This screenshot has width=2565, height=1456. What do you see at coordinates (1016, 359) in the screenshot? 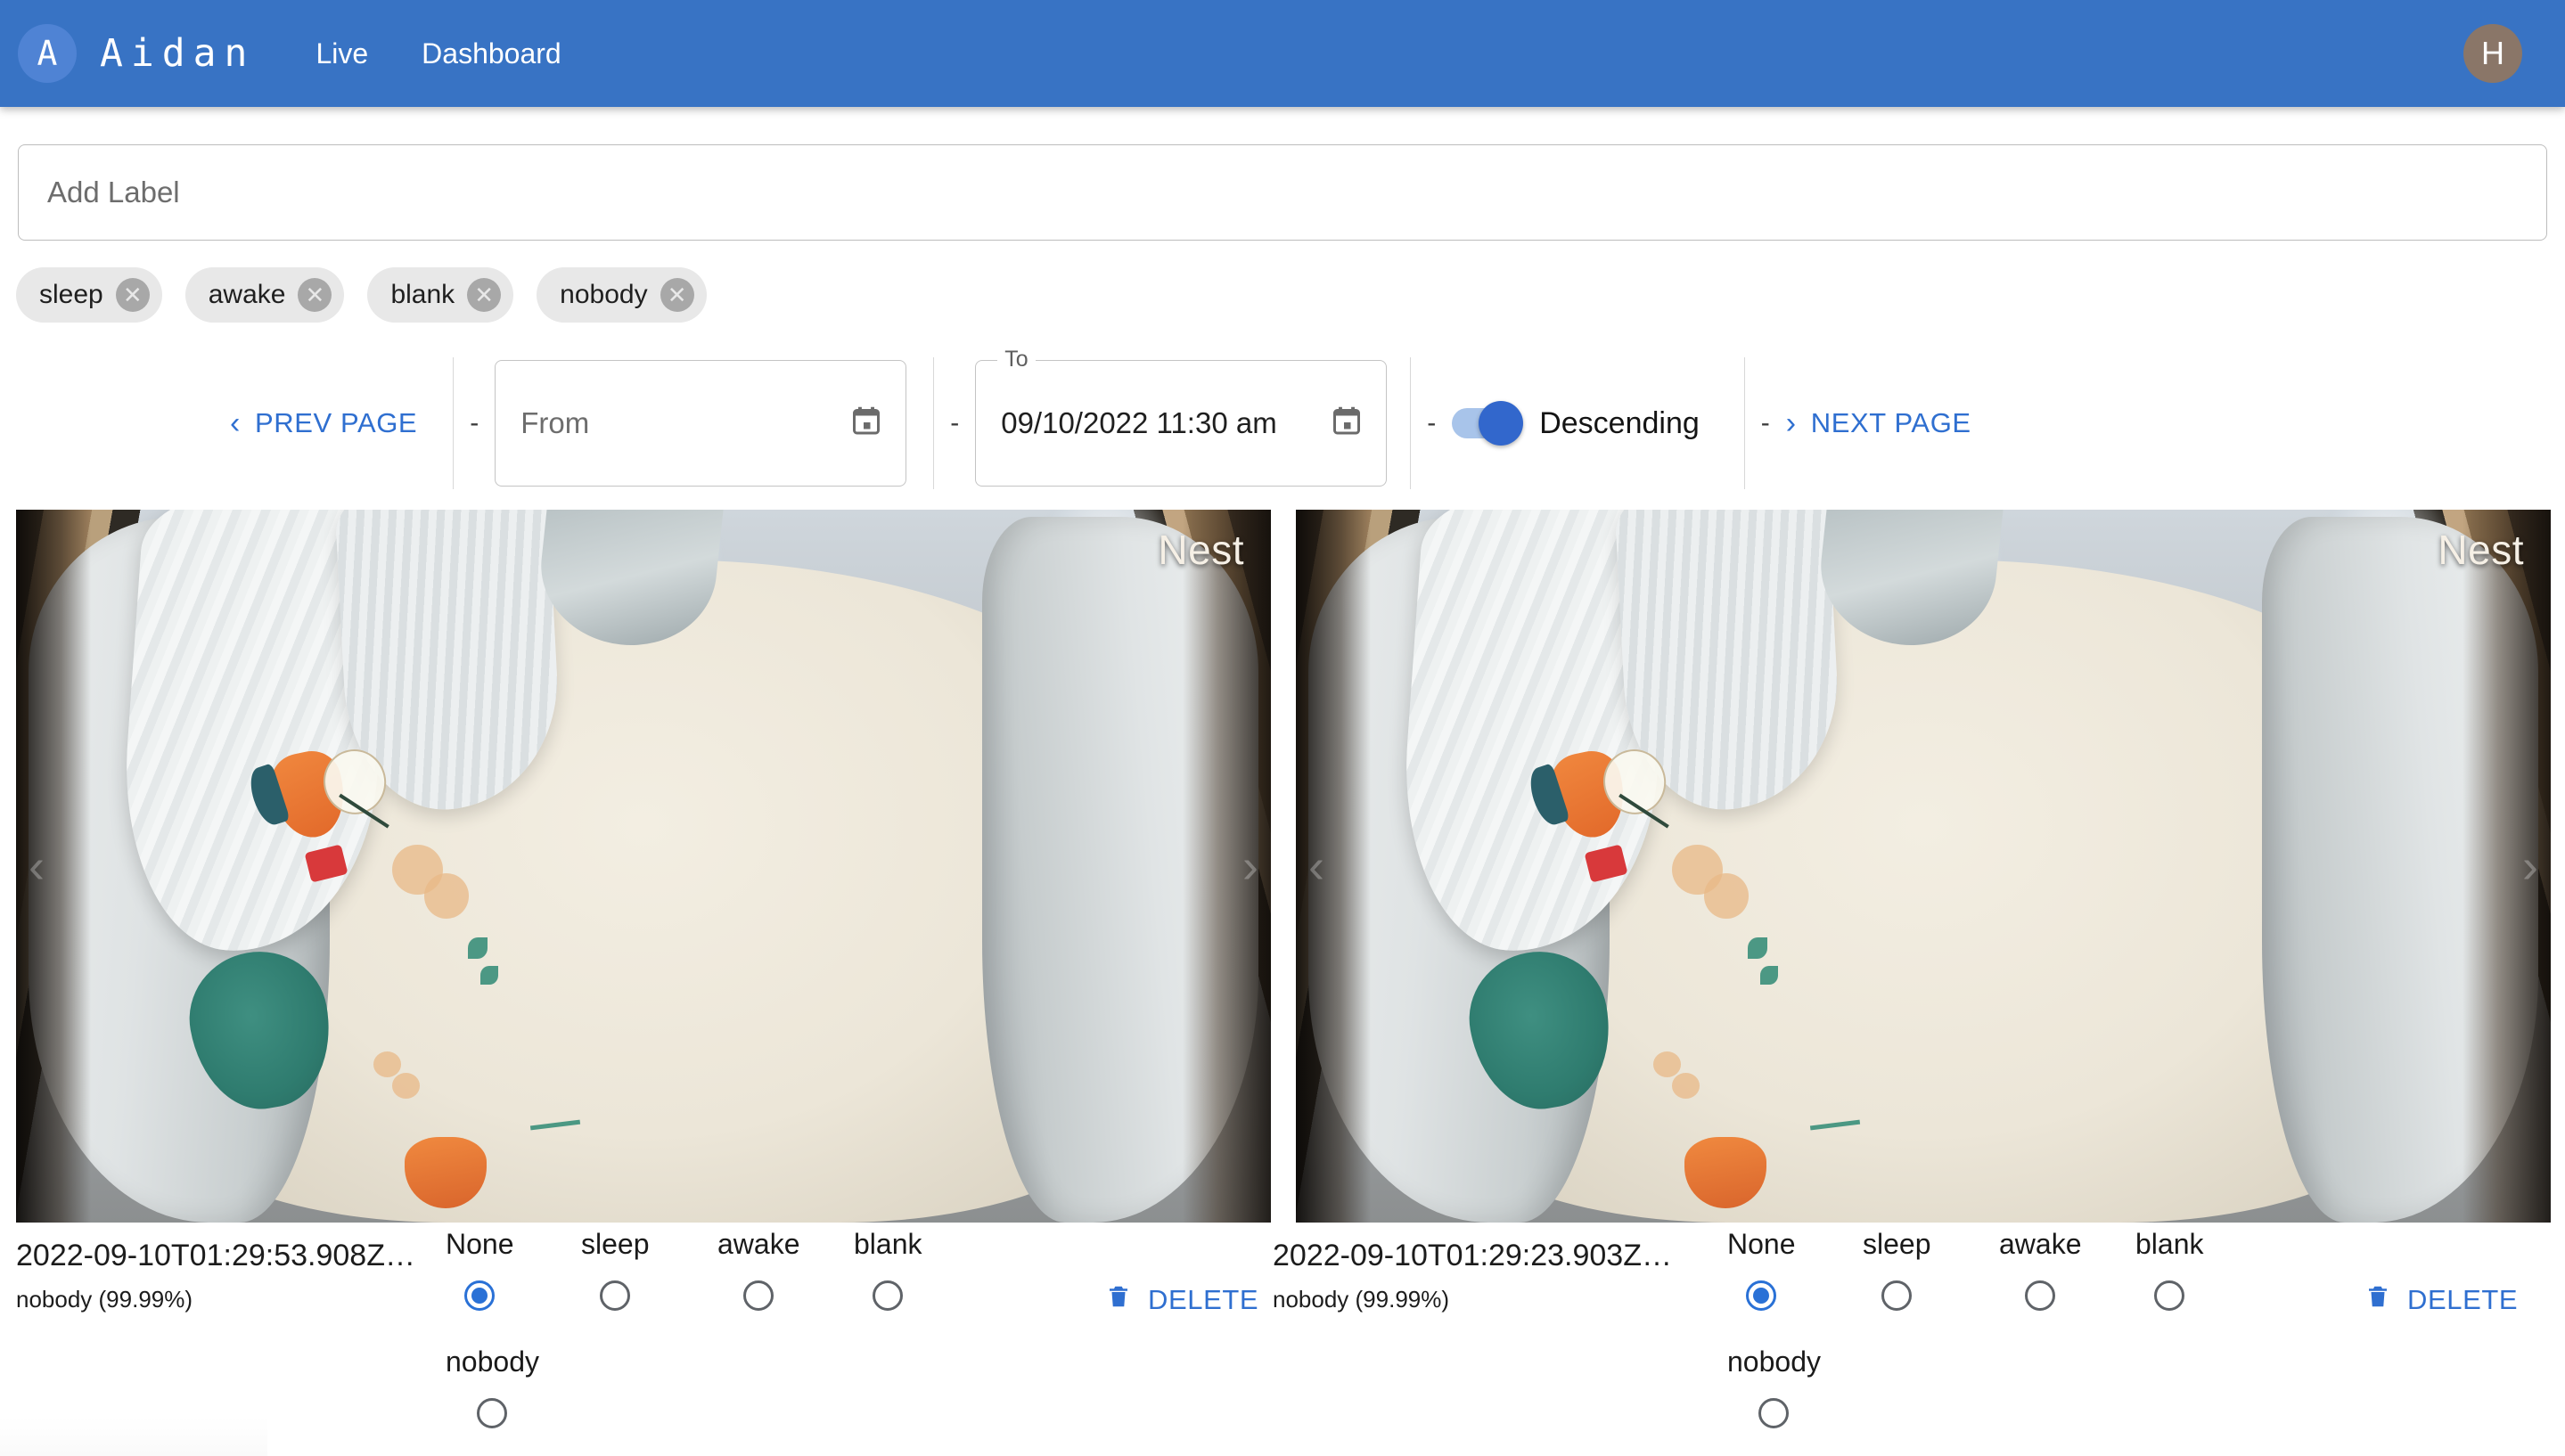
I see `to-date-legend: To` at bounding box center [1016, 359].